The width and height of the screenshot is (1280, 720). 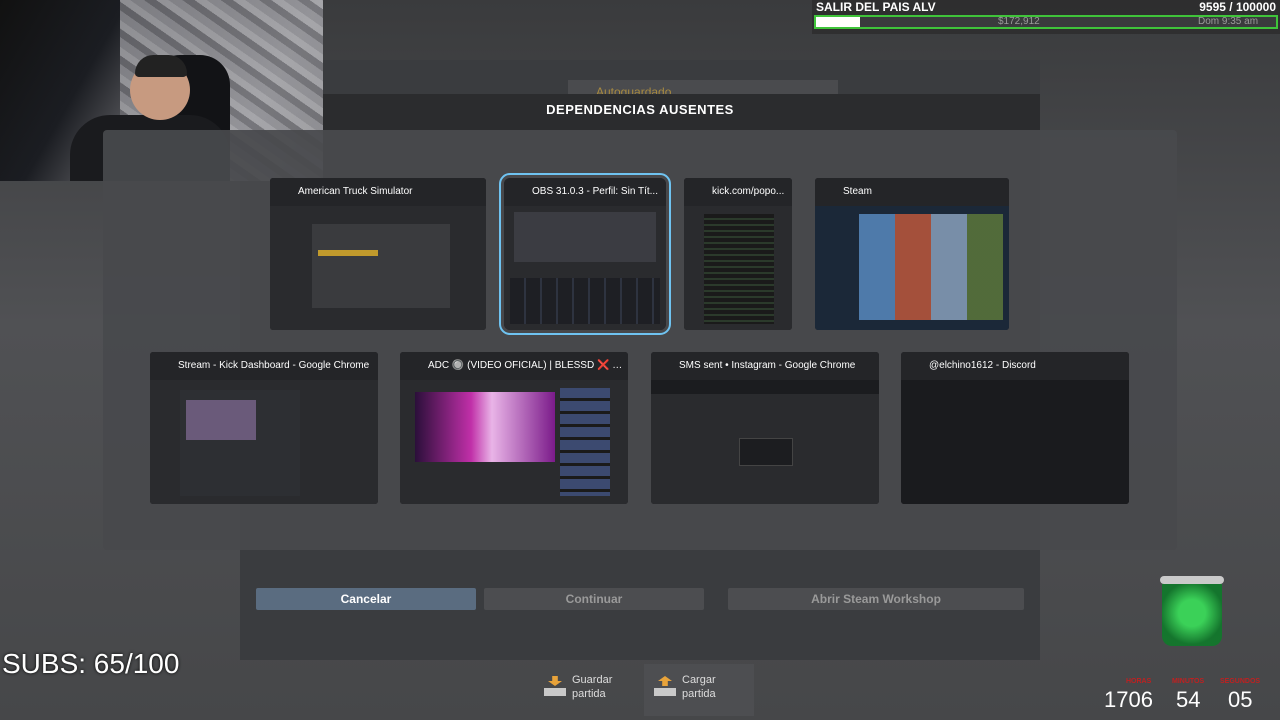 I want to click on timer-seconds-label: SEGUNDOS, so click(x=1240, y=681).